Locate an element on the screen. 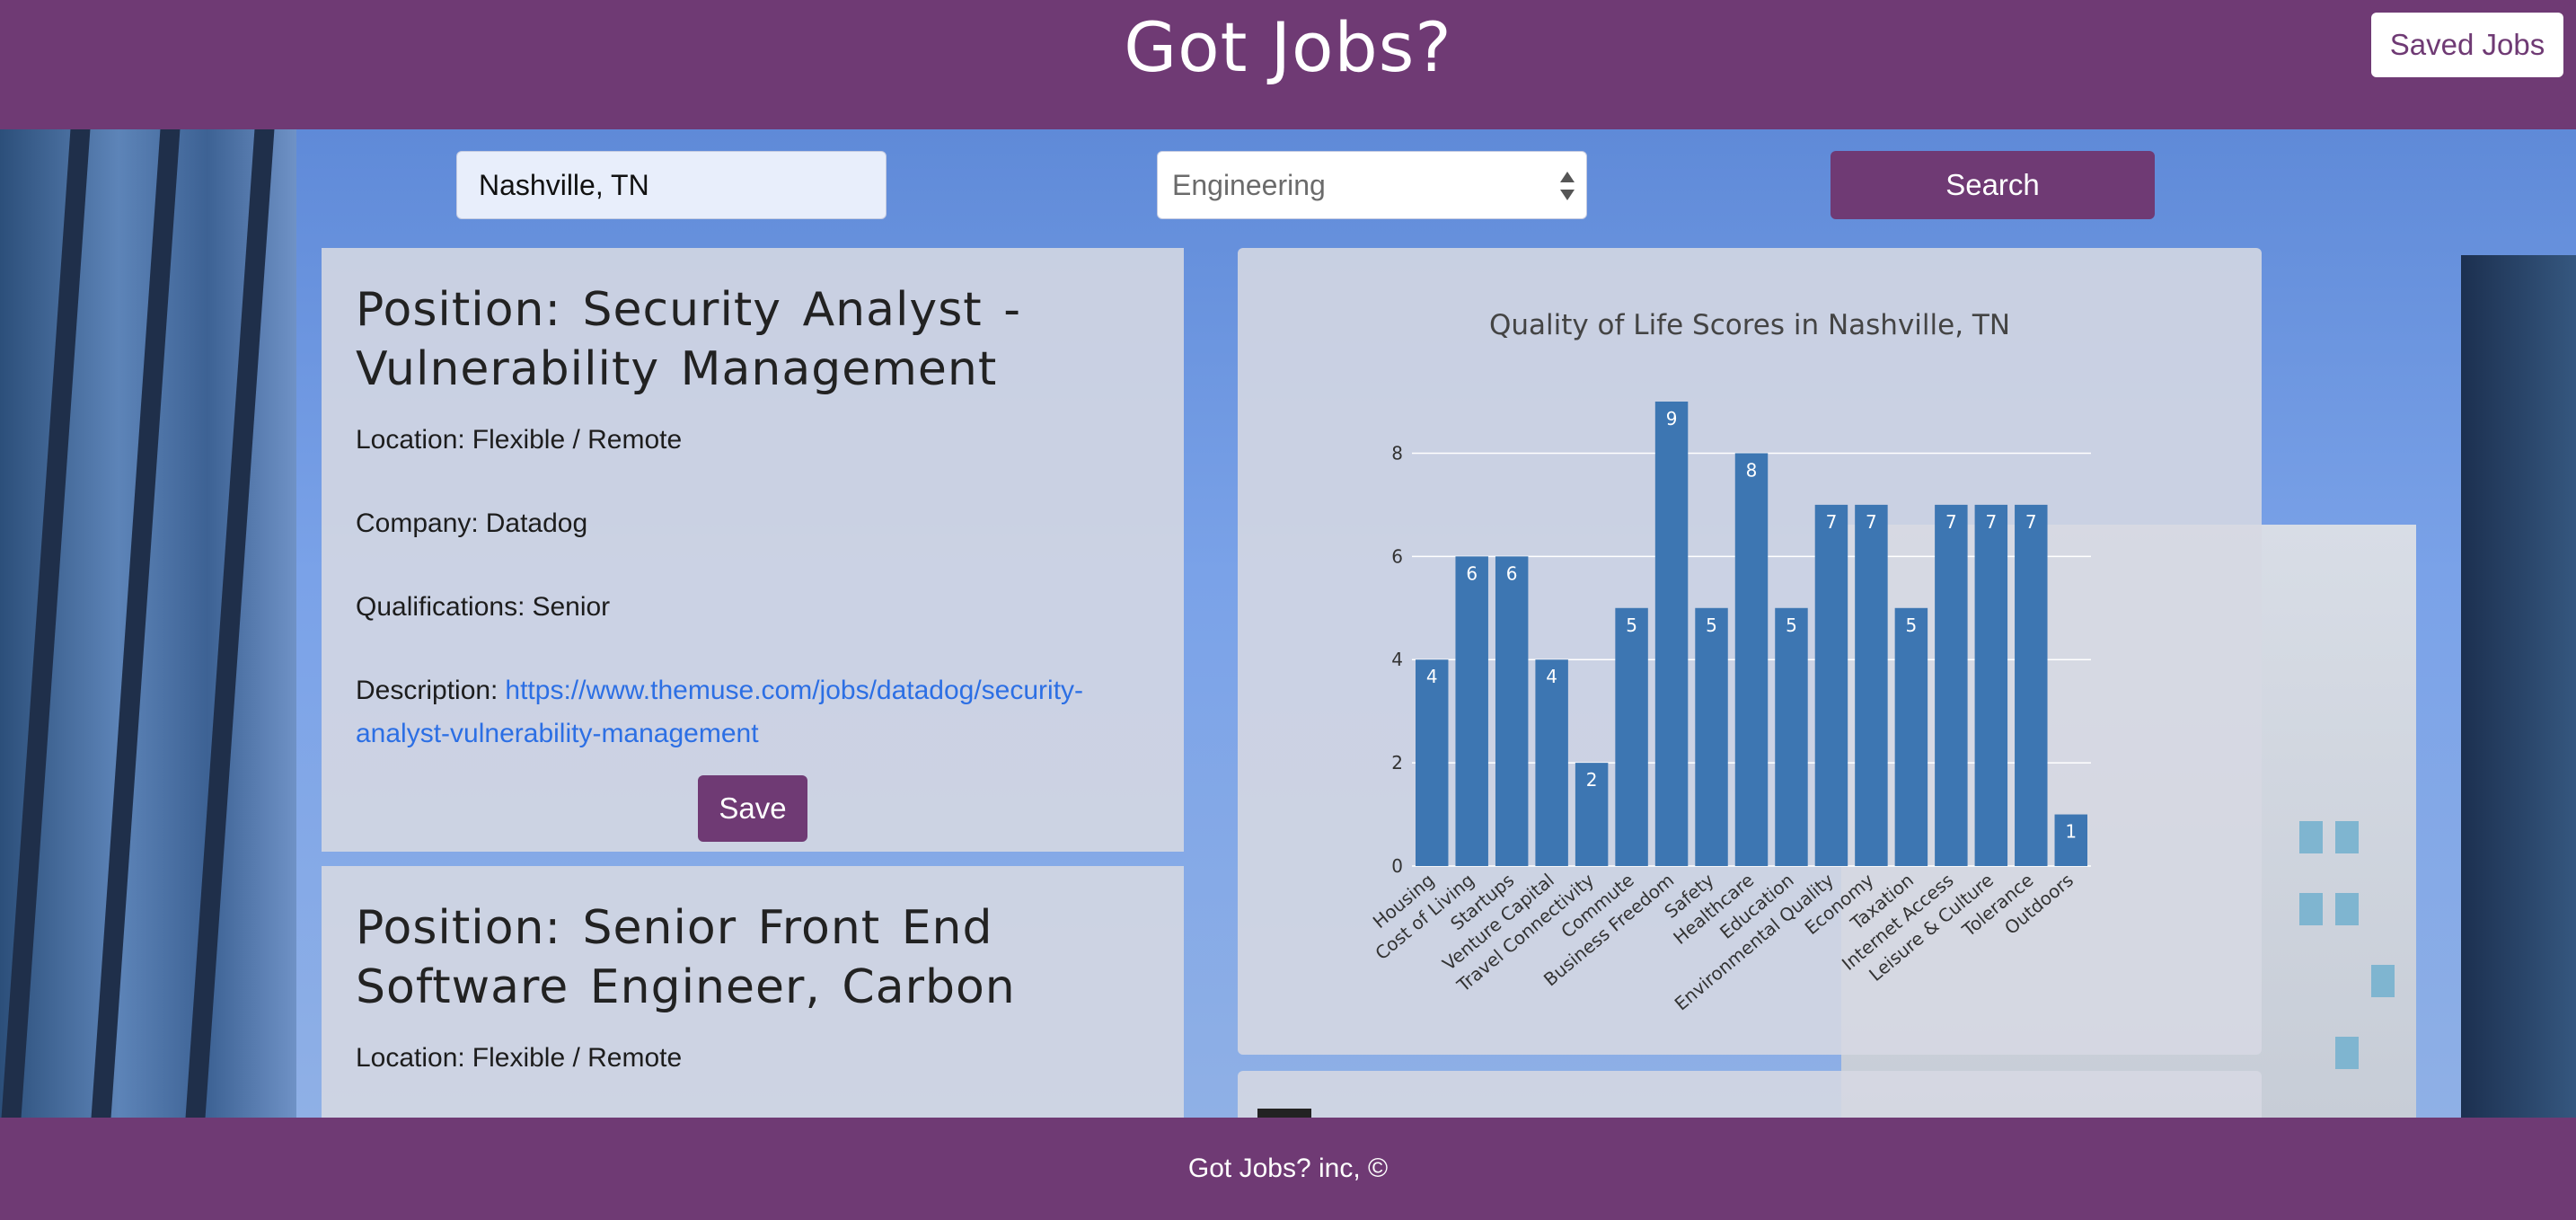 The height and width of the screenshot is (1220, 2576). chart-title: Quality of Life Scores in Nashville, TN is located at coordinates (1749, 325).